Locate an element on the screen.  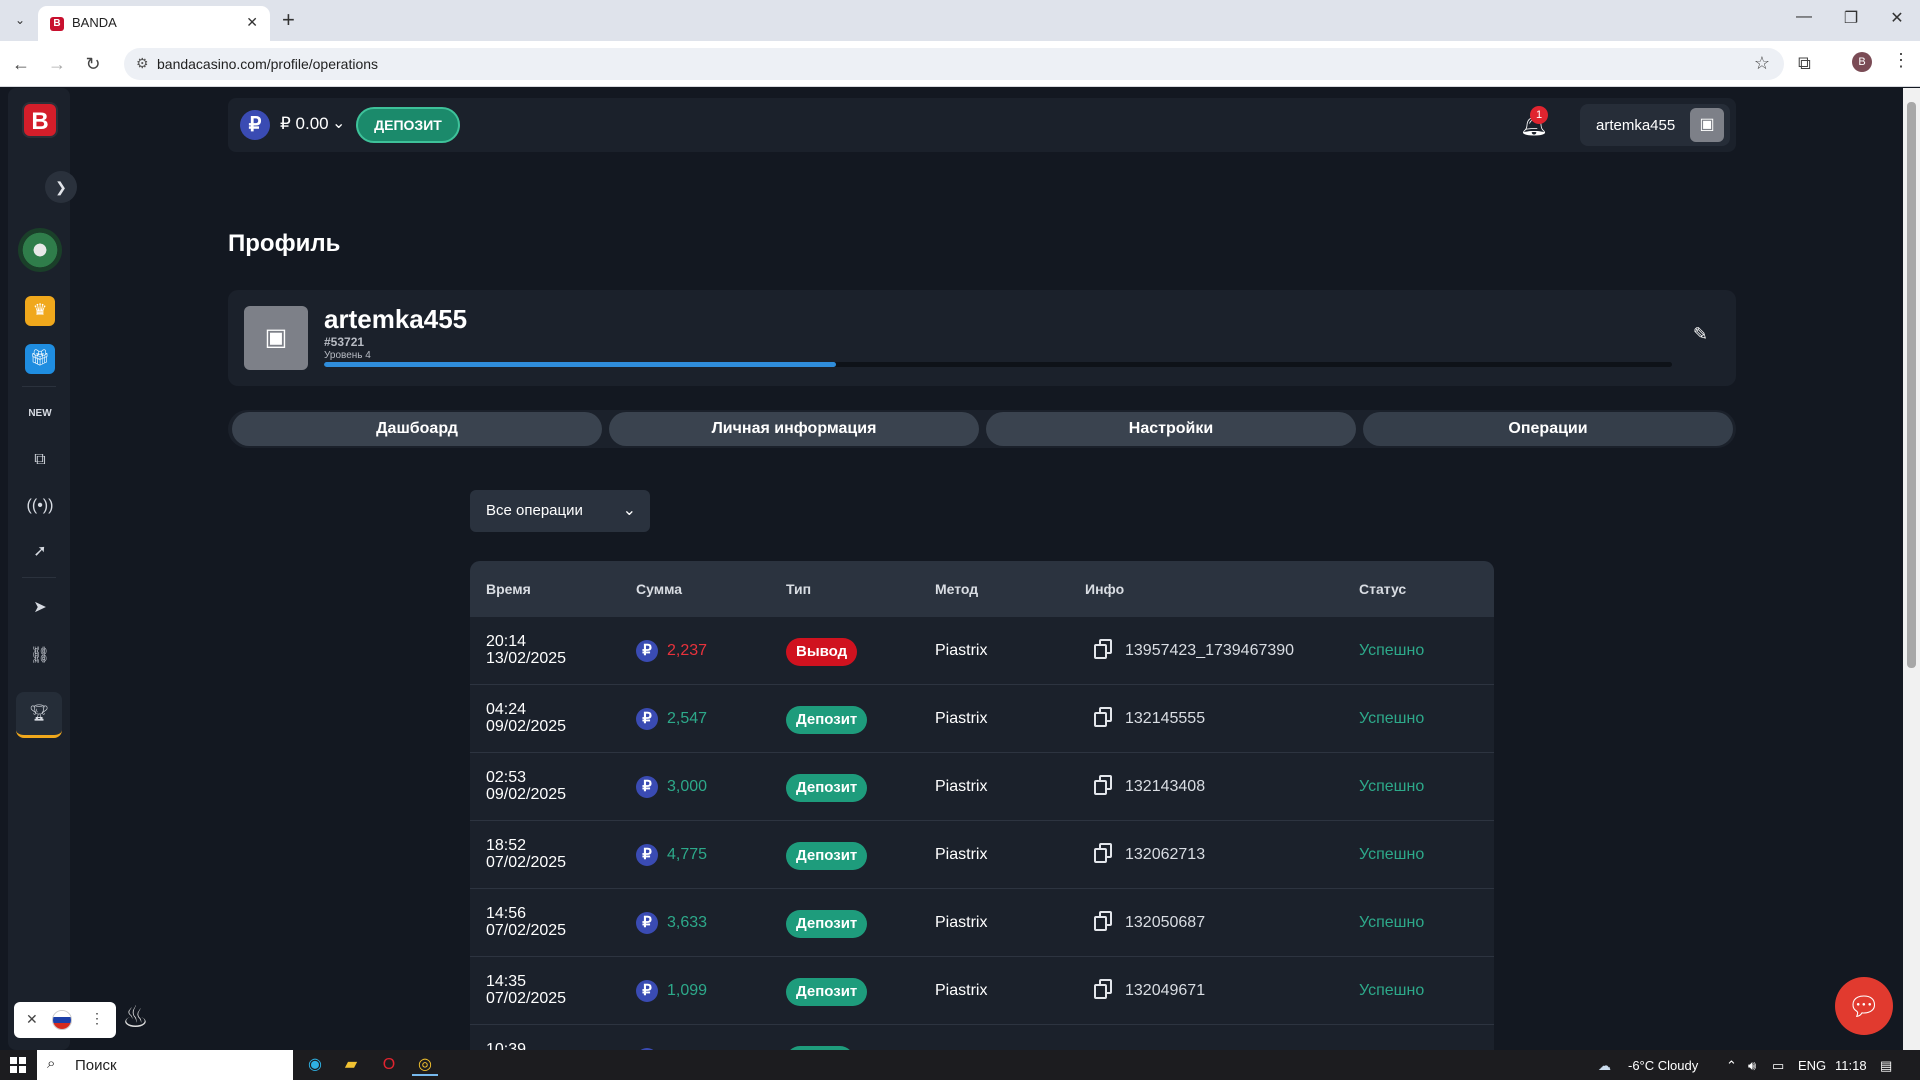
url-text: bandacasino.com/profile/operations is located at coordinates (267, 64).